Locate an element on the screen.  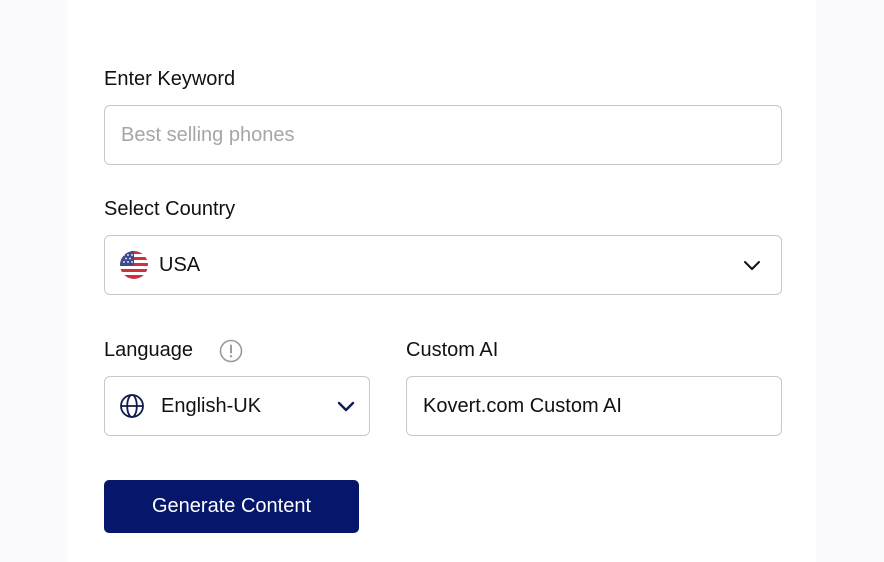
language-select: English-UK is located at coordinates (237, 406).